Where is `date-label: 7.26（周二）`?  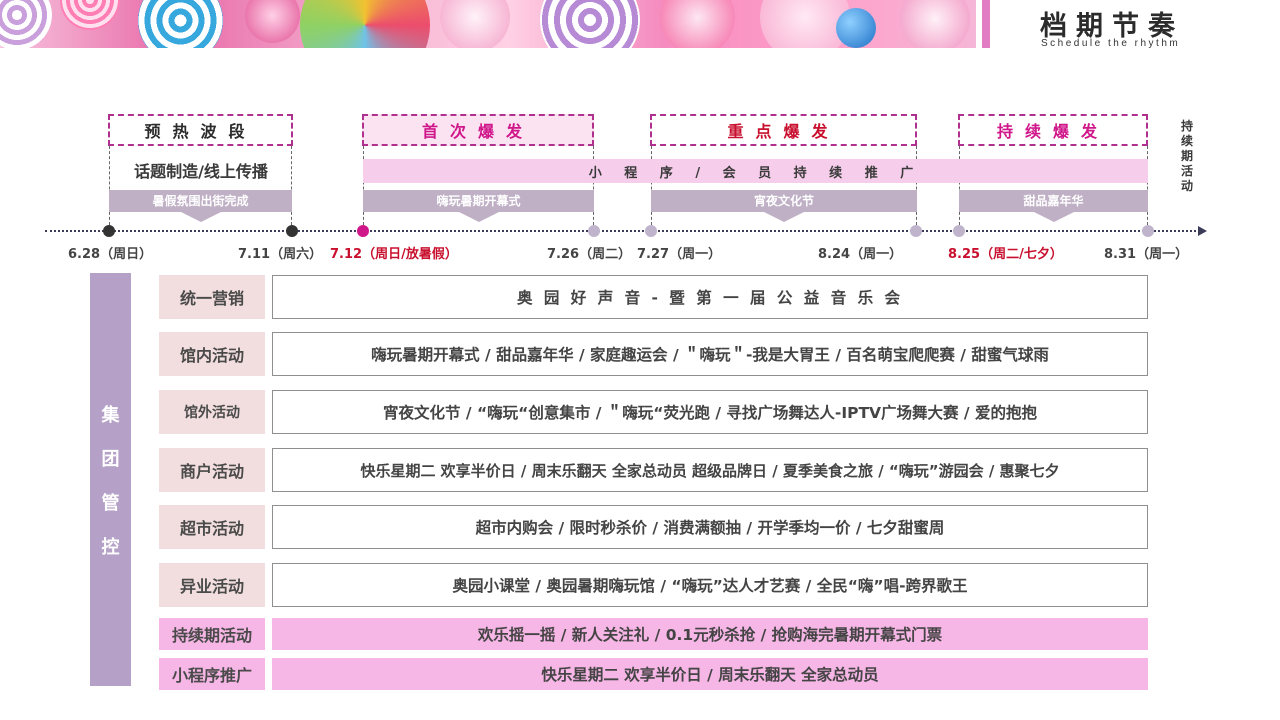
date-label: 7.26（周二） is located at coordinates (589, 254).